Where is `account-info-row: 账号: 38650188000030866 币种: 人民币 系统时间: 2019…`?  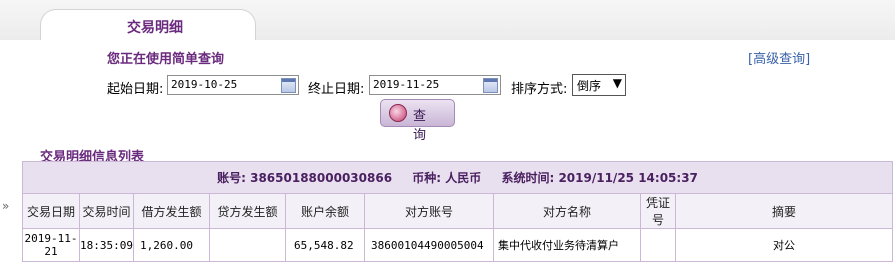
account-info-row: 账号: 38650188000030866 币种: 人民币 系统时间: 2019… is located at coordinates (457, 177).